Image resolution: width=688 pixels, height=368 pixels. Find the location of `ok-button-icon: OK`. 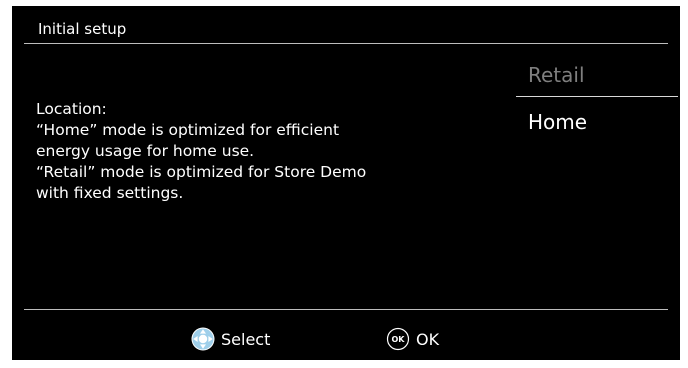

ok-button-icon: OK is located at coordinates (398, 339).